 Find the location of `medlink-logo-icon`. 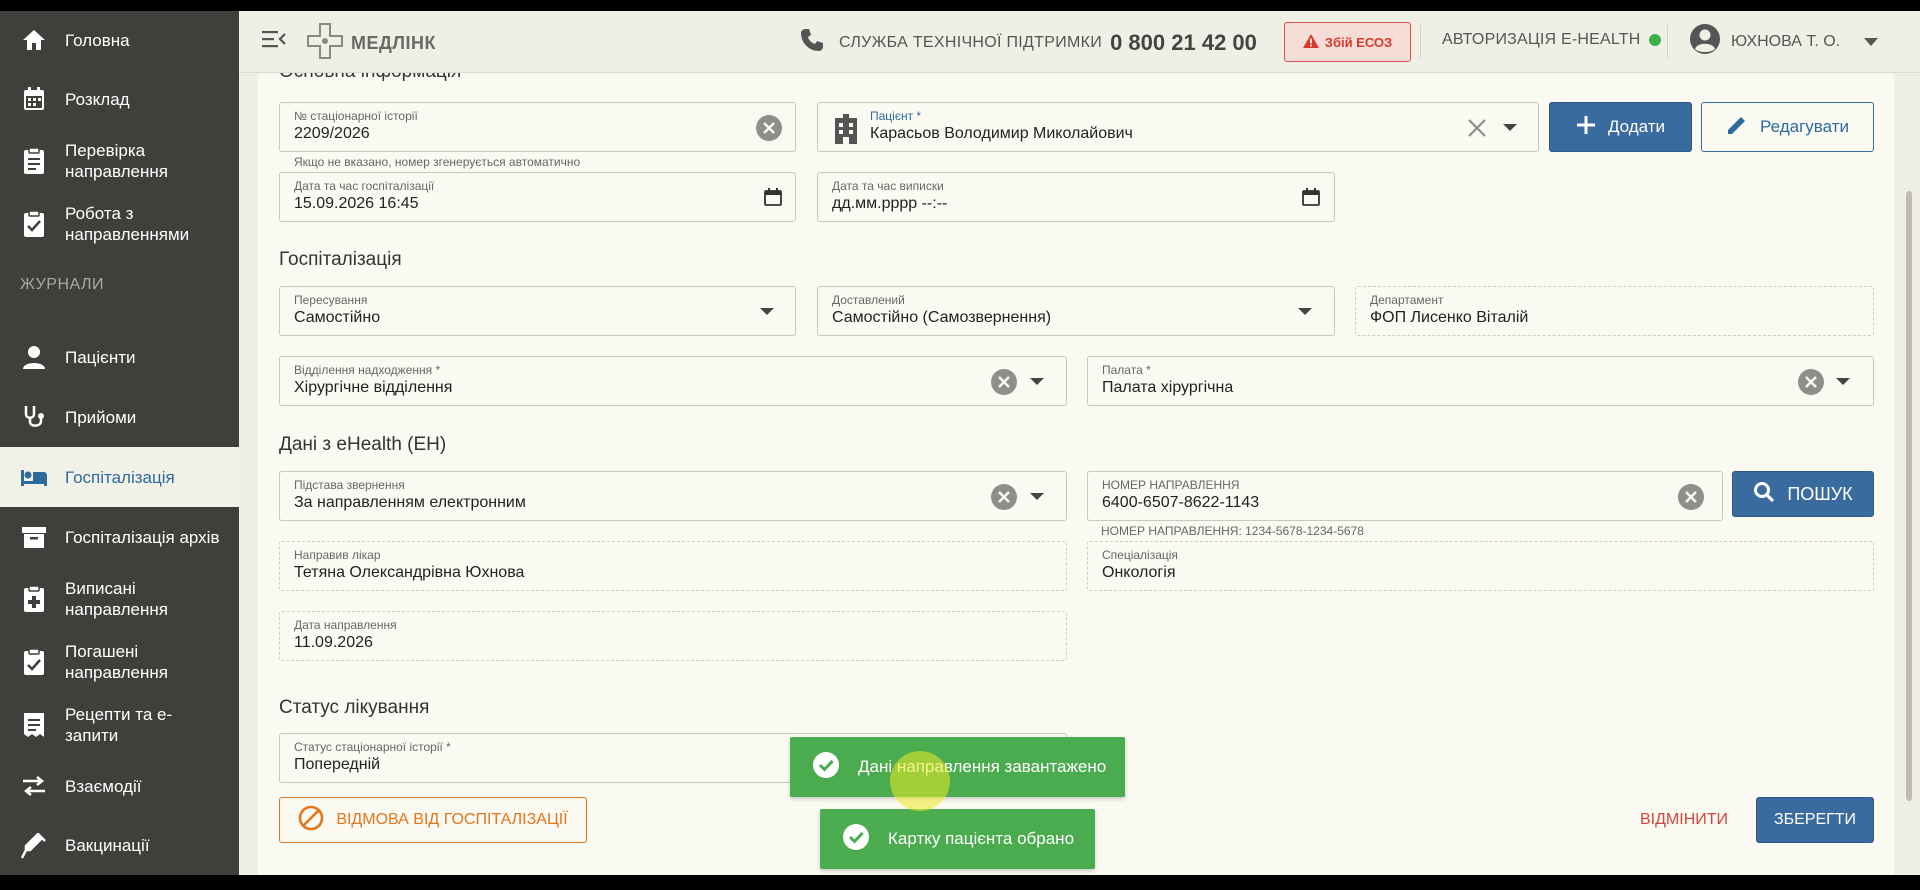

medlink-logo-icon is located at coordinates (325, 43).